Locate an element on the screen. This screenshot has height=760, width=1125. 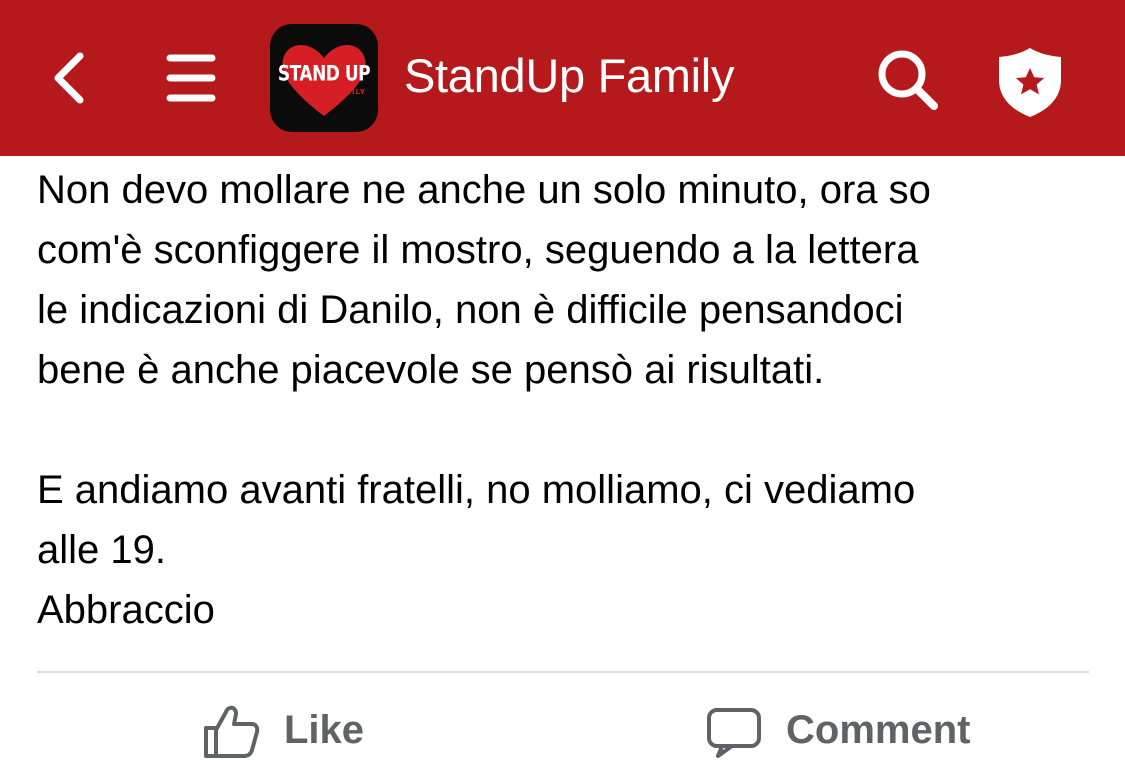
shield-star-icon is located at coordinates (1030, 82).